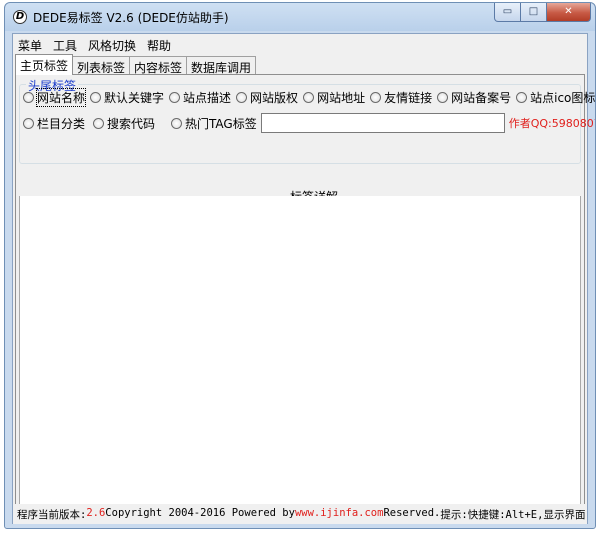  What do you see at coordinates (112, 43) in the screenshot?
I see `menu-style: 风格切换` at bounding box center [112, 43].